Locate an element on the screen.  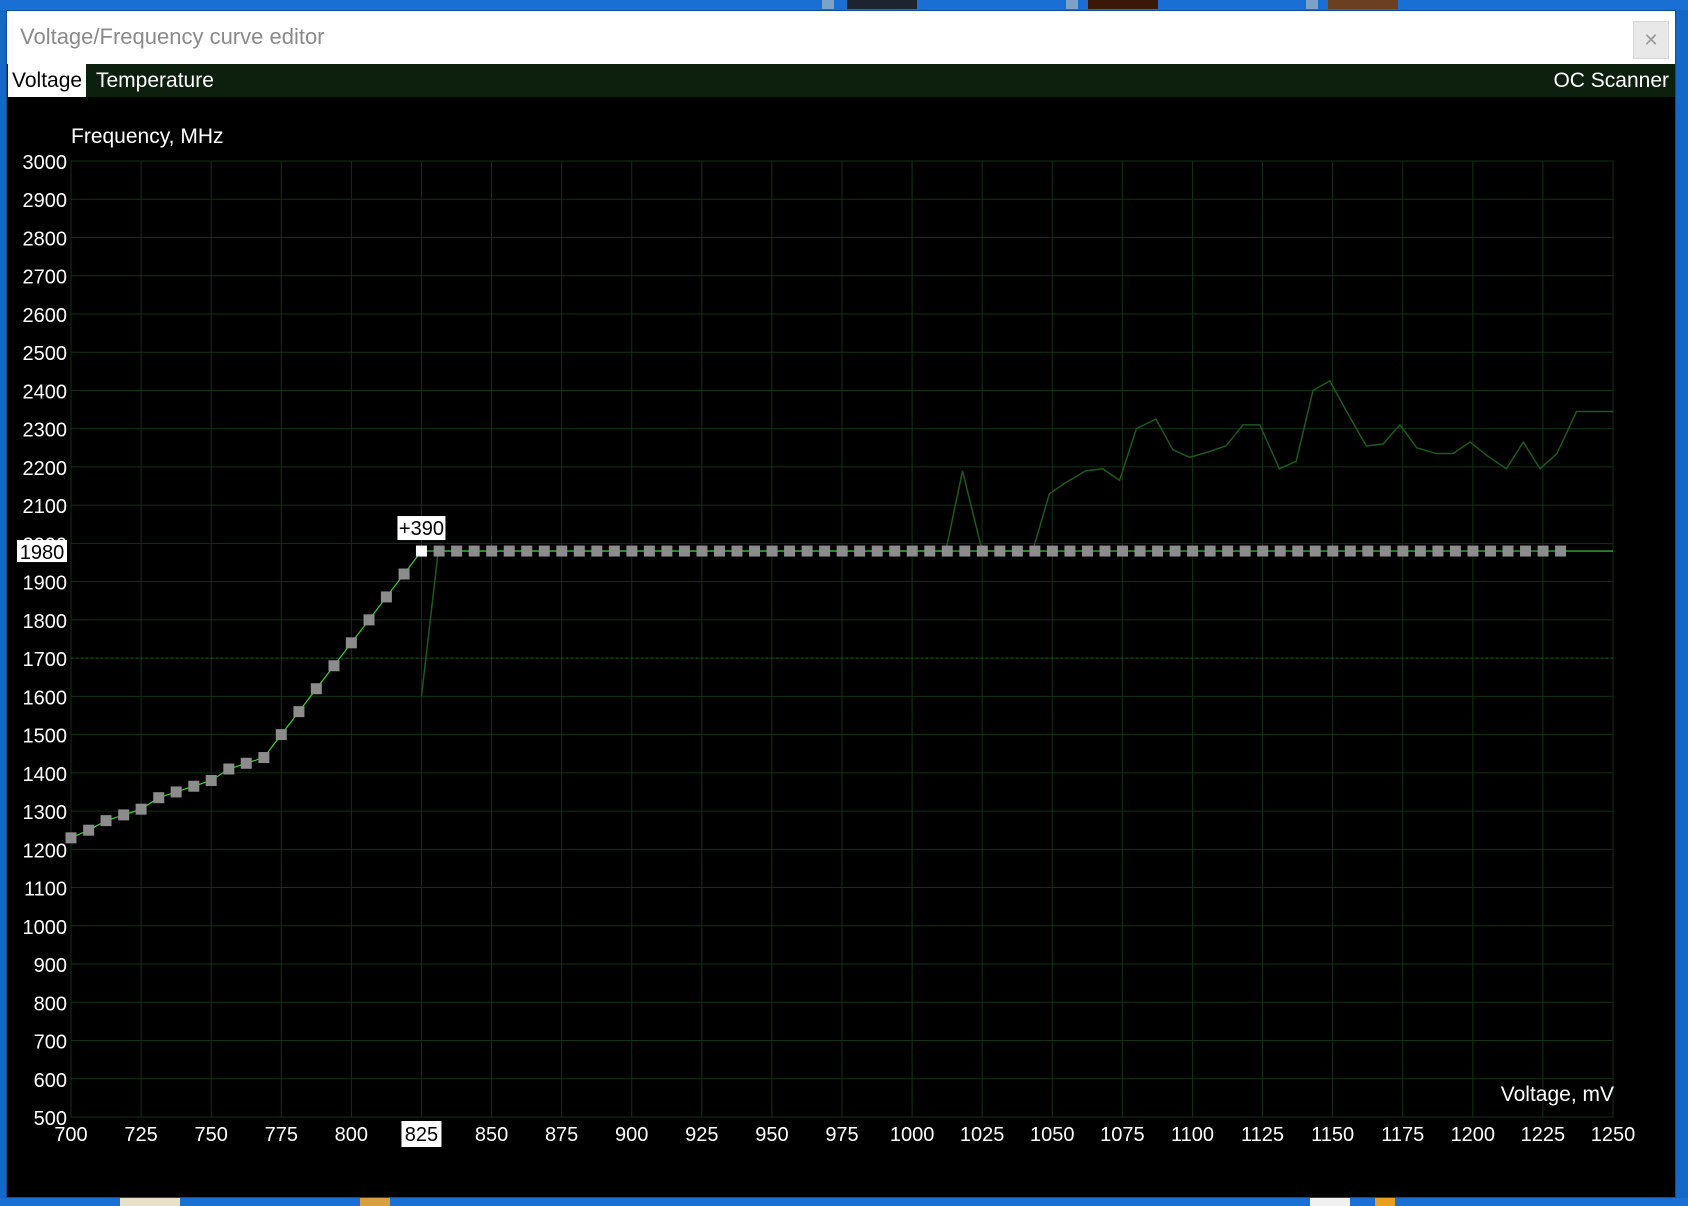
selected-curve-point is located at coordinates (421, 551).